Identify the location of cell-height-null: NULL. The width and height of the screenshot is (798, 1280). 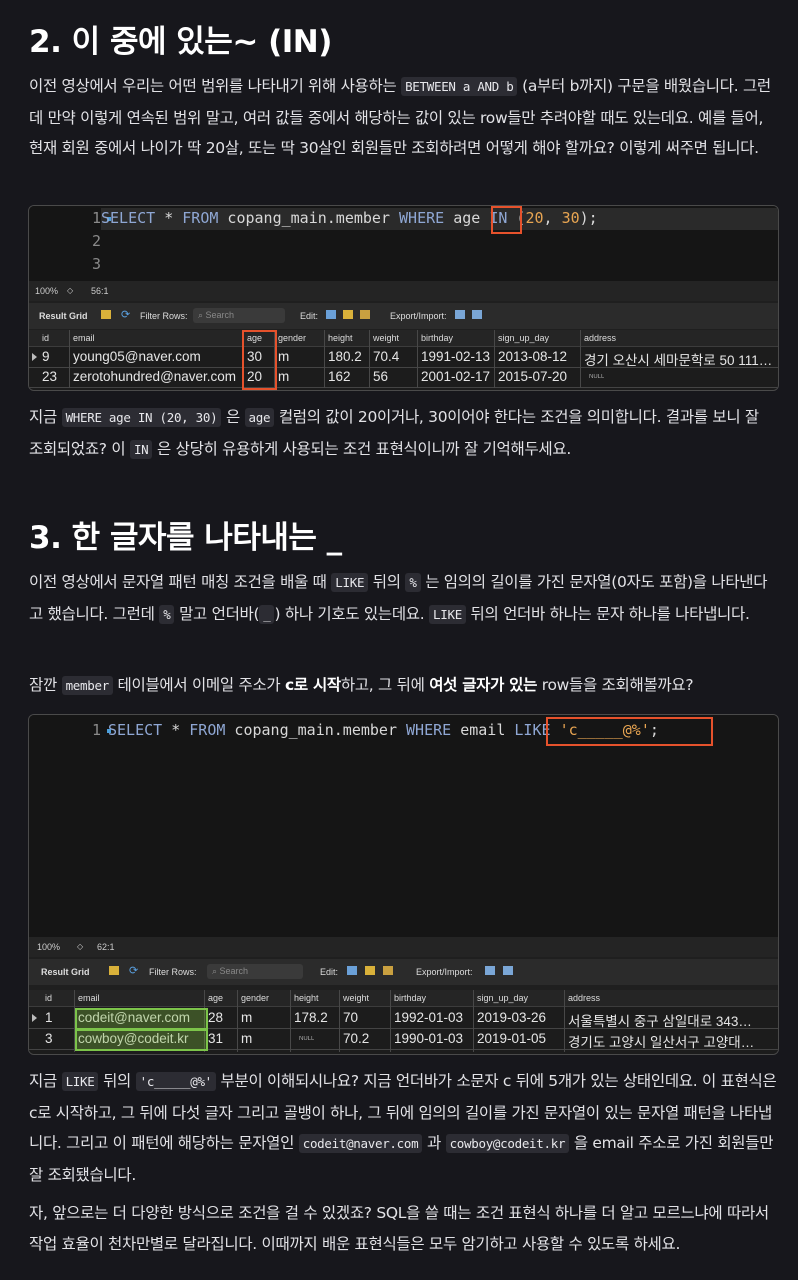
(306, 1039).